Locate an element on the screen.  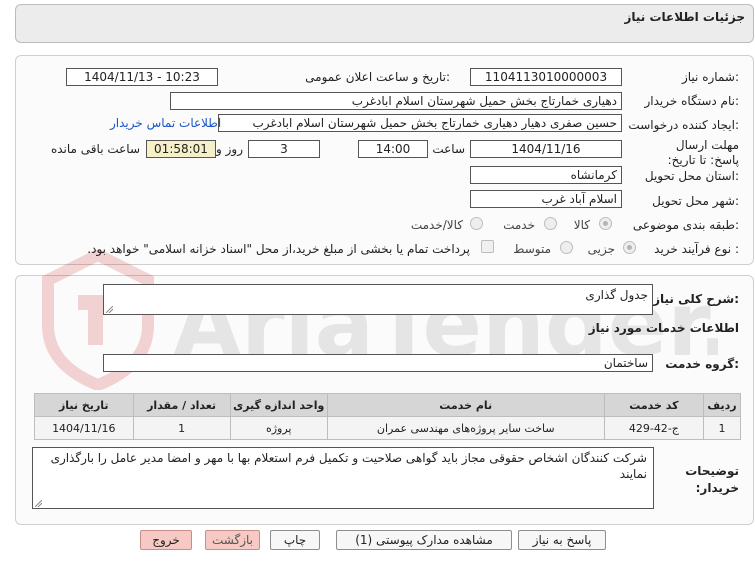
cell-row-number: 1 is located at coordinates (722, 428).